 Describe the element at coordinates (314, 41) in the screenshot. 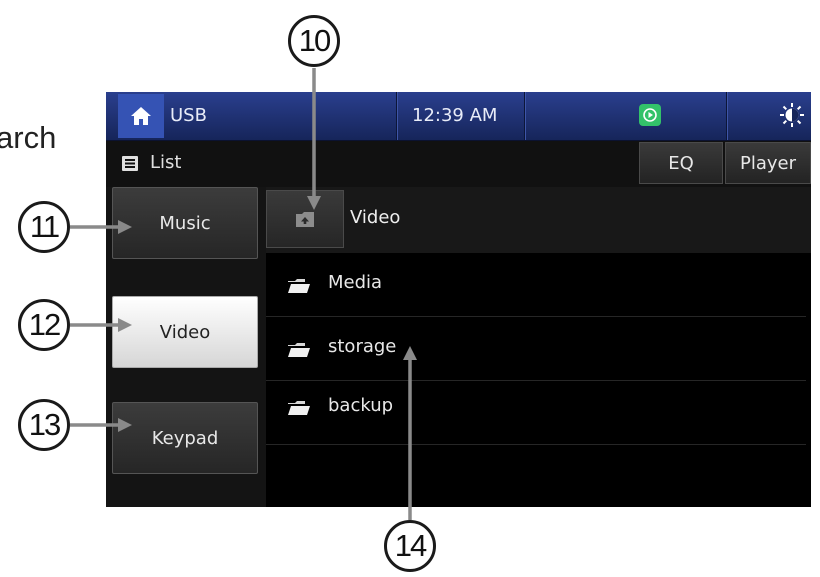

I see `callout-10: 10` at that location.